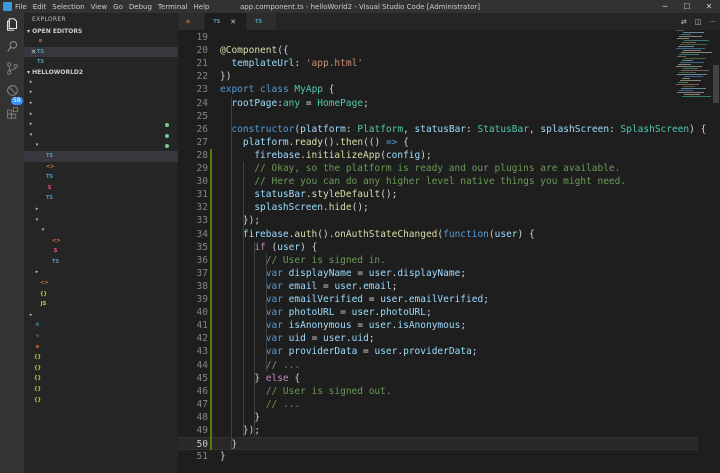  Describe the element at coordinates (101, 72) in the screenshot. I see `project-header: ▾ HELLOWORLD2` at that location.